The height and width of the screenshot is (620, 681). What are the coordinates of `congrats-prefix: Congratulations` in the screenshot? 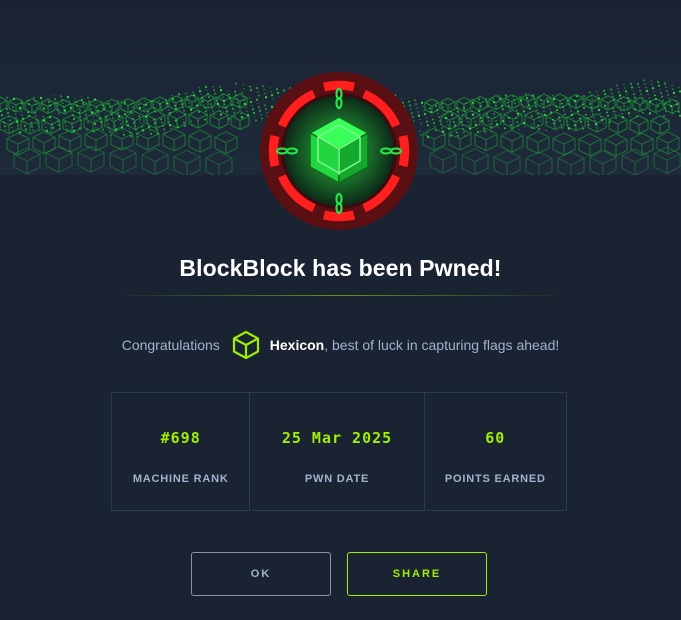 It's located at (170, 345).